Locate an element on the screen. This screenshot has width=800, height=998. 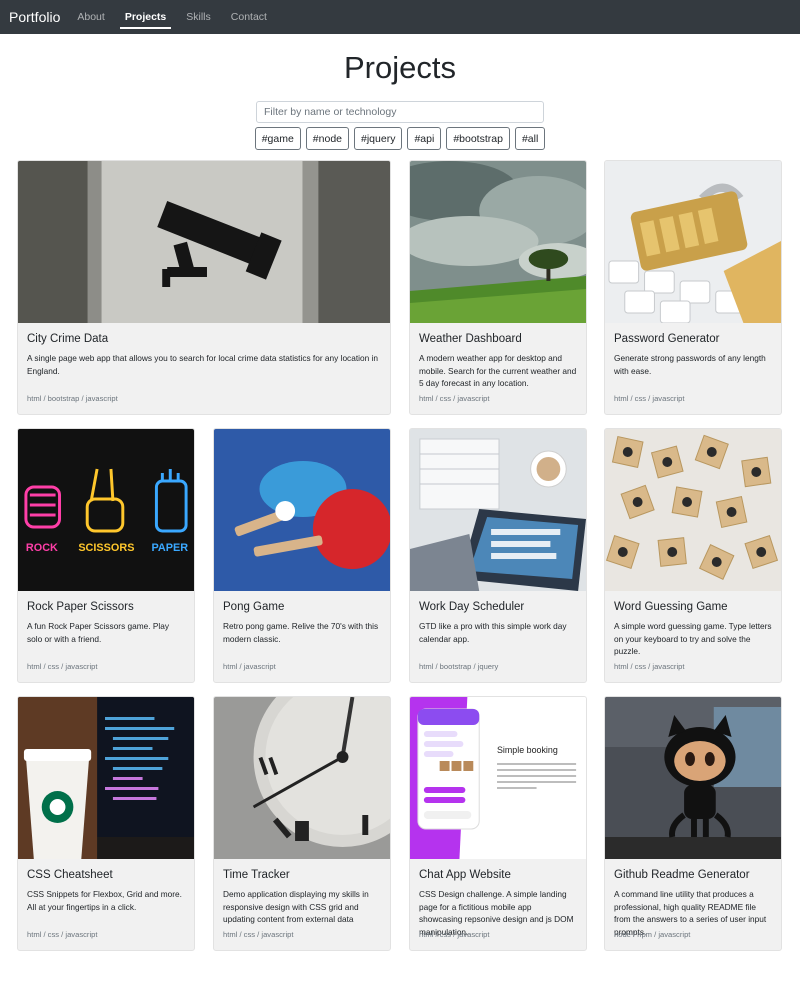
project-title: CSS Cheatsheet is located at coordinates (70, 875).